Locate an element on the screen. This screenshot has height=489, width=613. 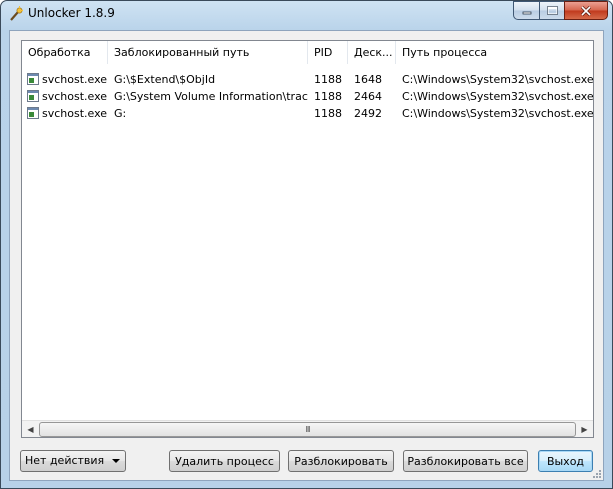
action-select-value: Нет действия is located at coordinates (65, 460).